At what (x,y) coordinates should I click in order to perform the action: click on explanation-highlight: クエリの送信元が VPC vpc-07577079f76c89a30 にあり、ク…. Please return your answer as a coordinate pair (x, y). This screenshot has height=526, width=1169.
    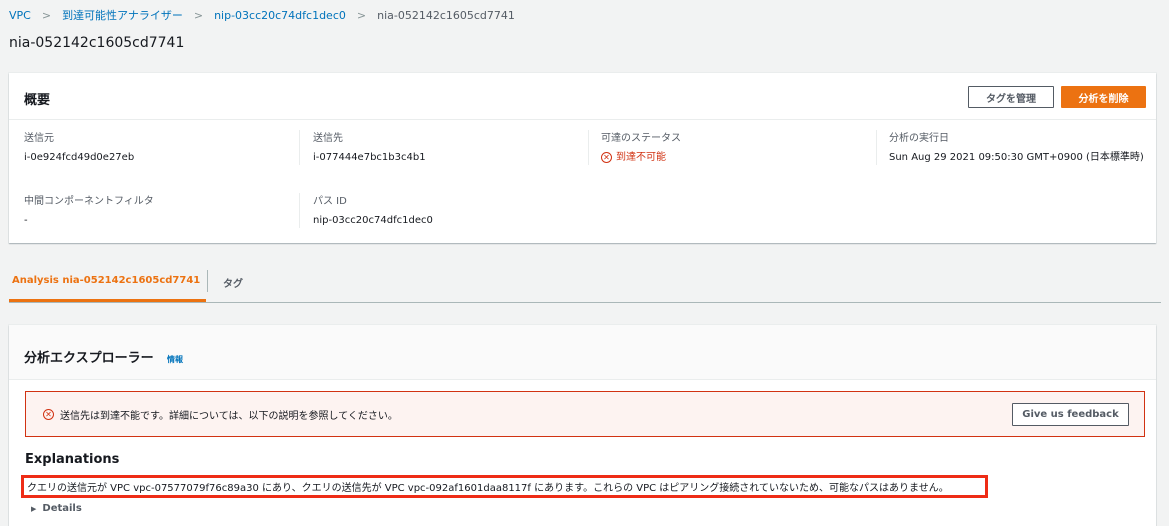
    Looking at the image, I should click on (504, 486).